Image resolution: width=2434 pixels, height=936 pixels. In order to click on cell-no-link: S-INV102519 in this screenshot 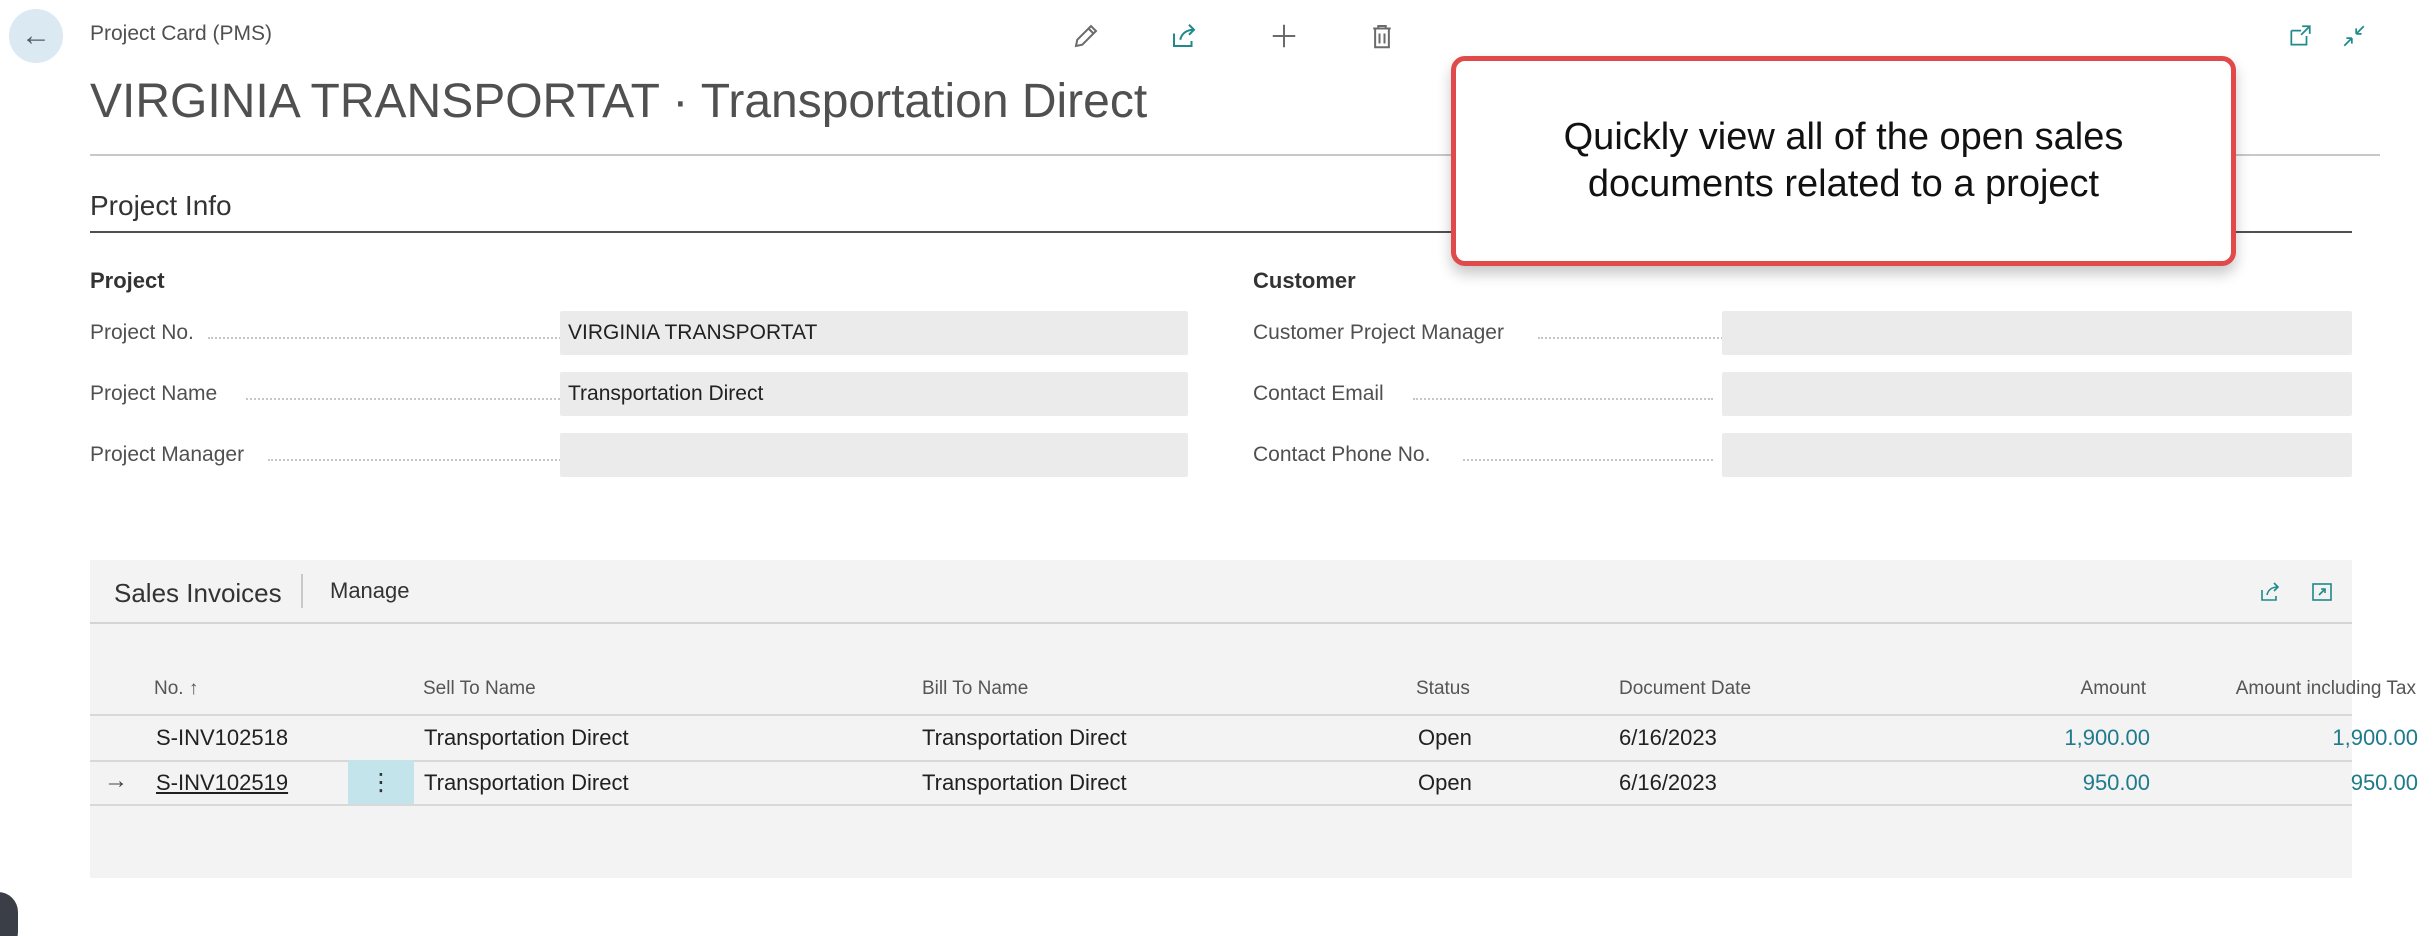, I will do `click(222, 783)`.